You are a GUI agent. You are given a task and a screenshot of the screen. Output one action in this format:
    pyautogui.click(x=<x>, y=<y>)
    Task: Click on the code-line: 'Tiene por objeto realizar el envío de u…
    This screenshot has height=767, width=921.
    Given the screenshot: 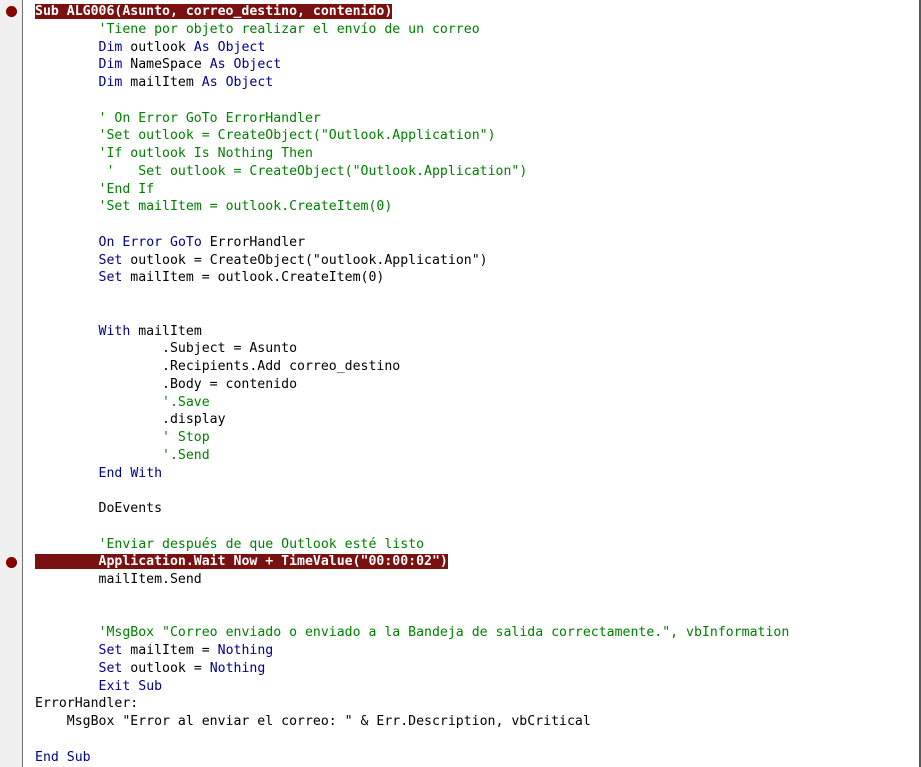 What is the action you would take?
    pyautogui.click(x=412, y=30)
    